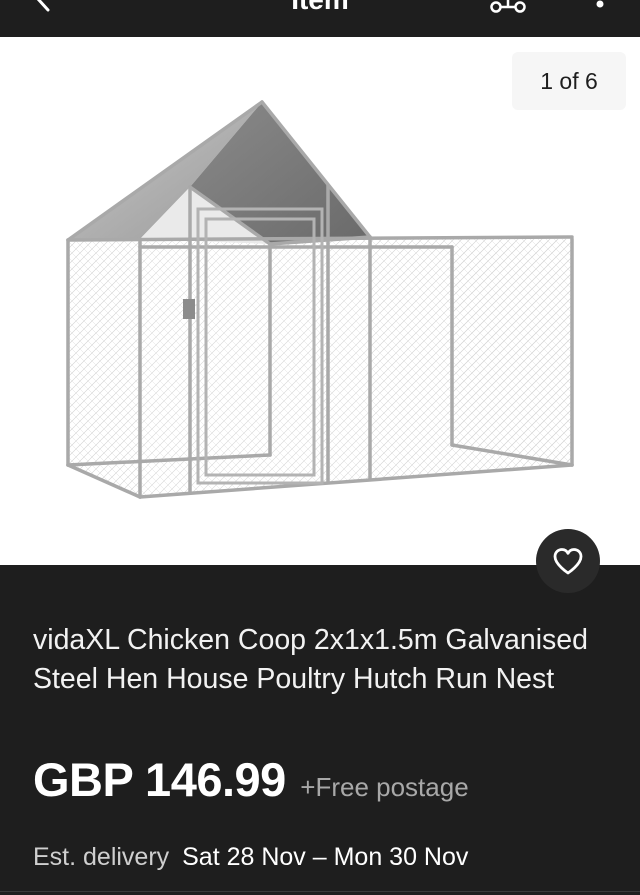 This screenshot has height=895, width=640. What do you see at coordinates (384, 787) in the screenshot?
I see `postage-info: +Free postage` at bounding box center [384, 787].